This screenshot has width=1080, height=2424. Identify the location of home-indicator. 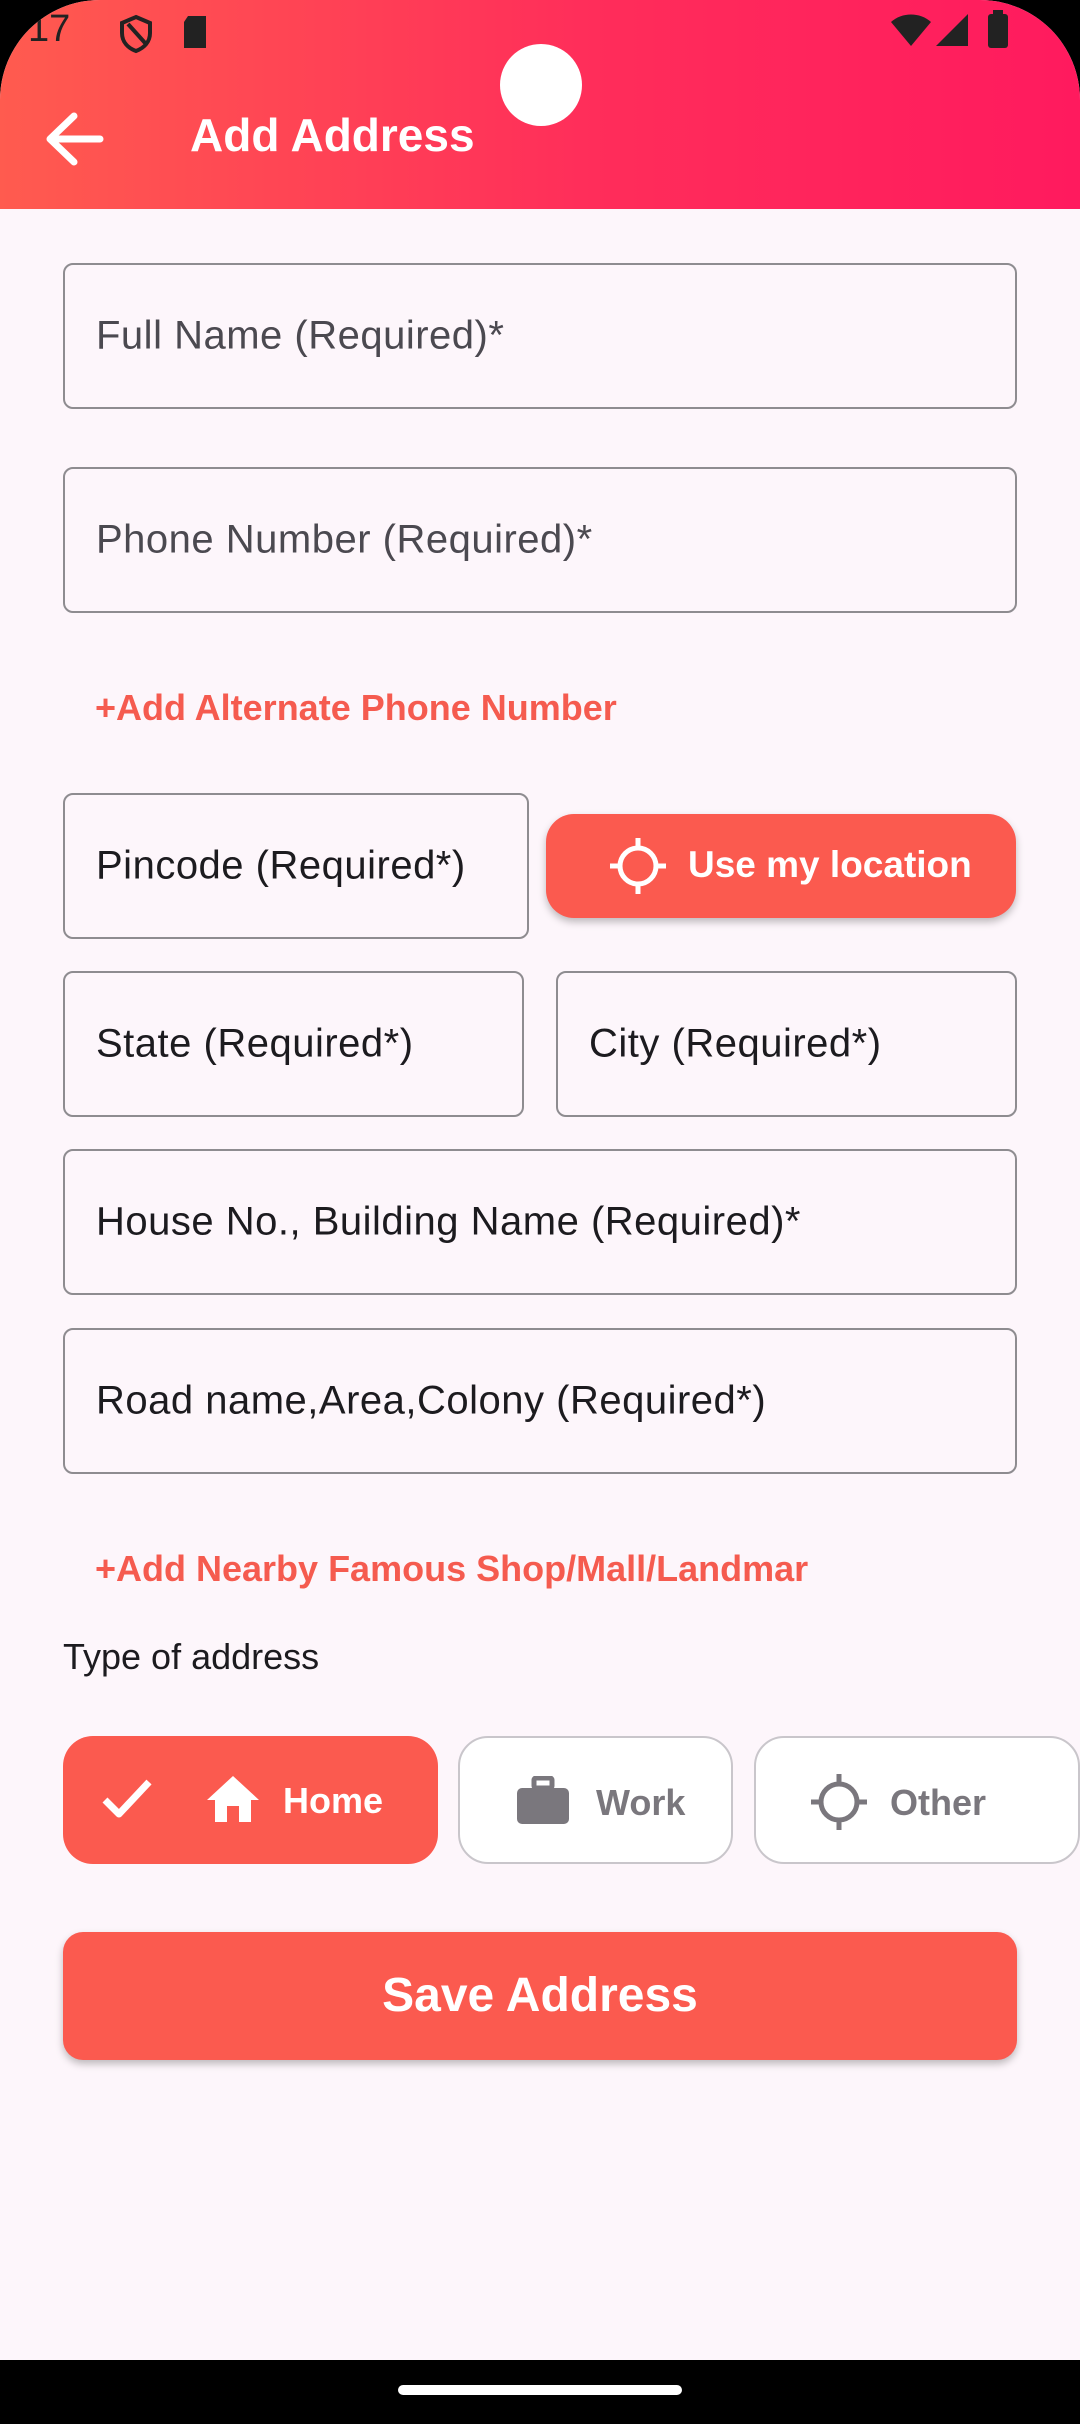
(540, 2390).